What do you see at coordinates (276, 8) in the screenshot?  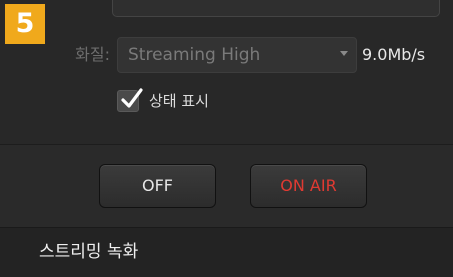 I see `server-field` at bounding box center [276, 8].